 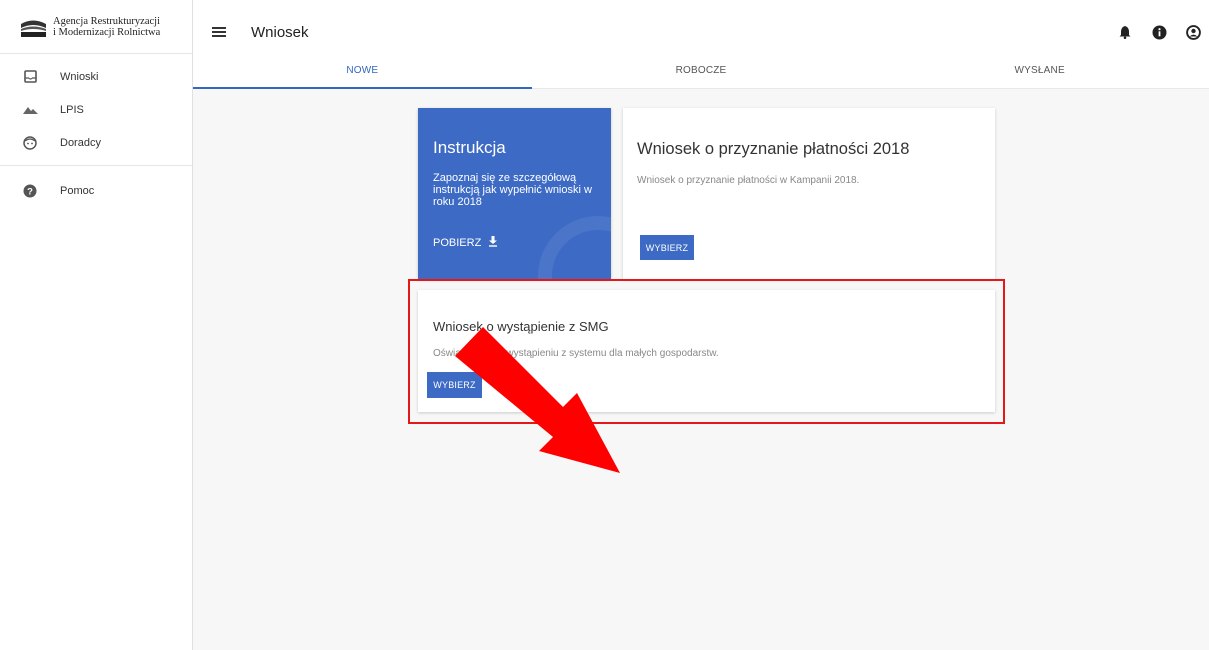 I want to click on brand-line-2: i Modernizacji Rolnictwa, so click(x=107, y=32).